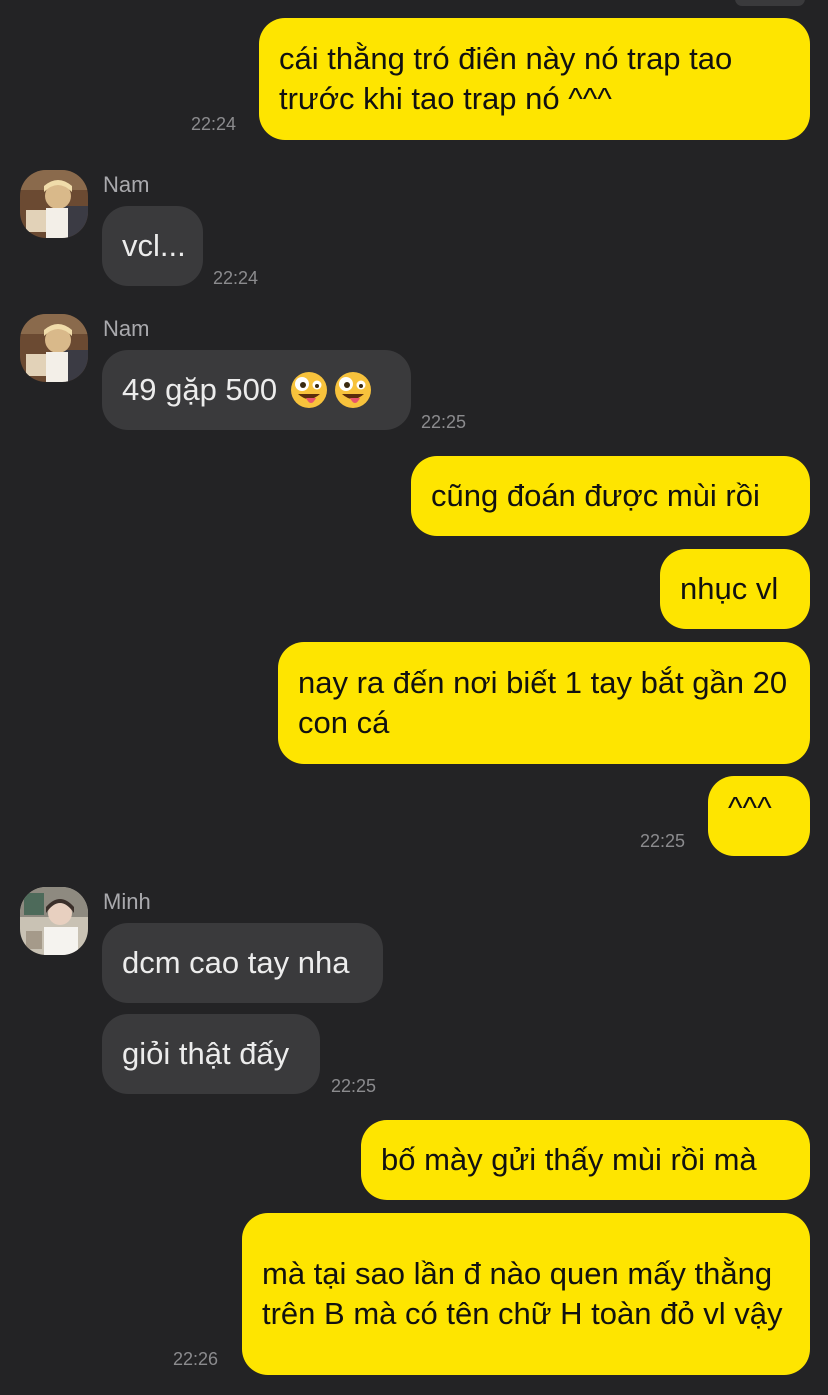 The height and width of the screenshot is (1395, 828). I want to click on message-text: ^^^, so click(750, 807).